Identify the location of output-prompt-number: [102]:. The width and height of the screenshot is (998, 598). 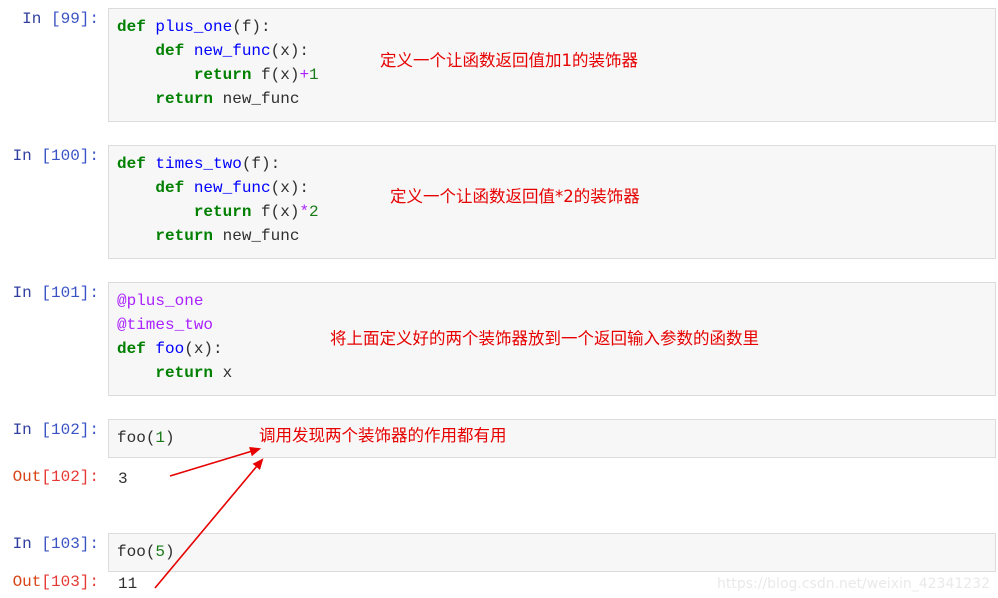
(70, 477).